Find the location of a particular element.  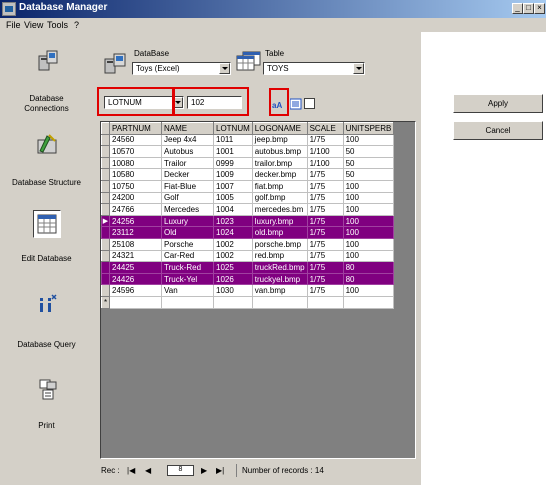

print-icon is located at coordinates (48, 390).